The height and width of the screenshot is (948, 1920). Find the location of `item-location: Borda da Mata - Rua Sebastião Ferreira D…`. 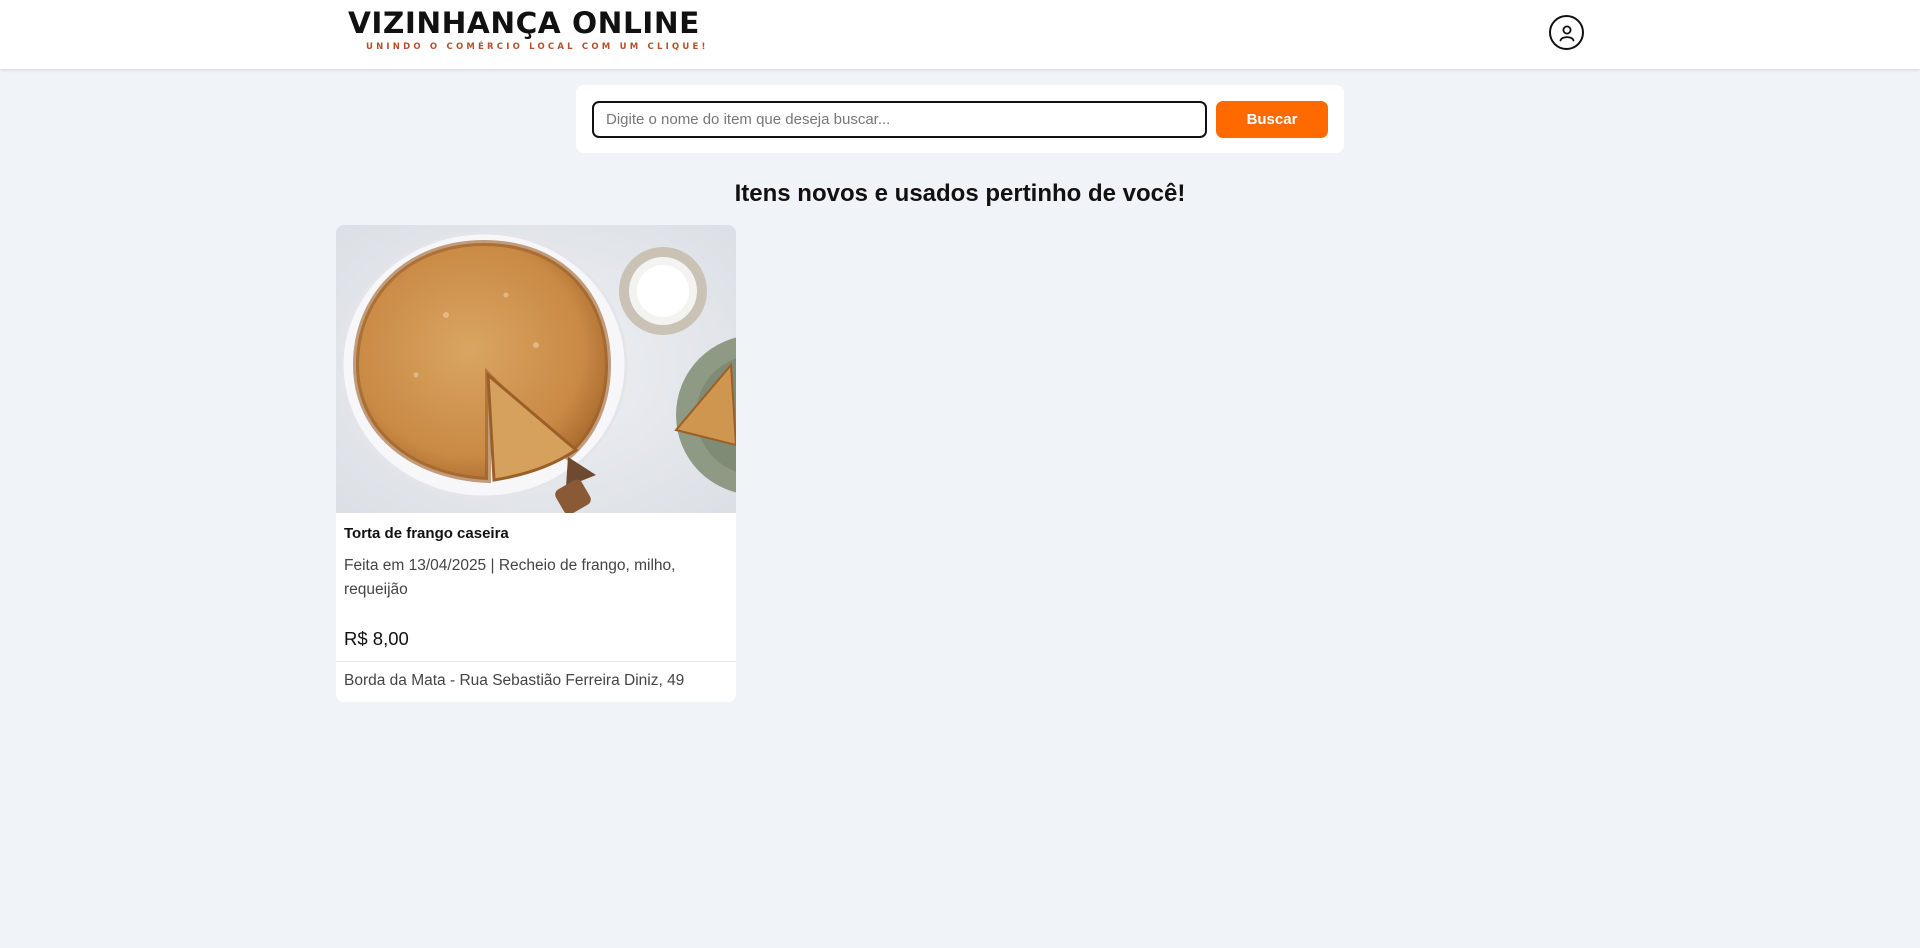

item-location: Borda da Mata - Rua Sebastião Ferreira D… is located at coordinates (514, 680).